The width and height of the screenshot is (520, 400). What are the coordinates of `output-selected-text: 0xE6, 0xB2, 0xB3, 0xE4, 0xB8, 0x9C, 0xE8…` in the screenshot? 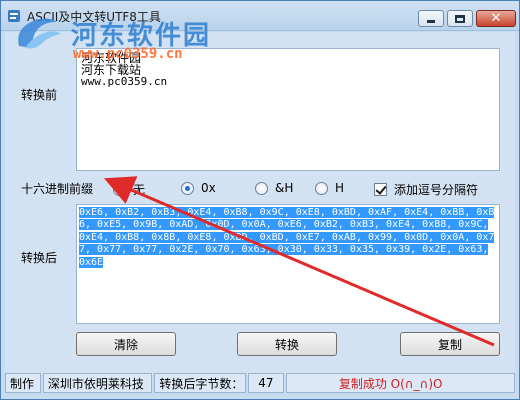 It's located at (287, 237).